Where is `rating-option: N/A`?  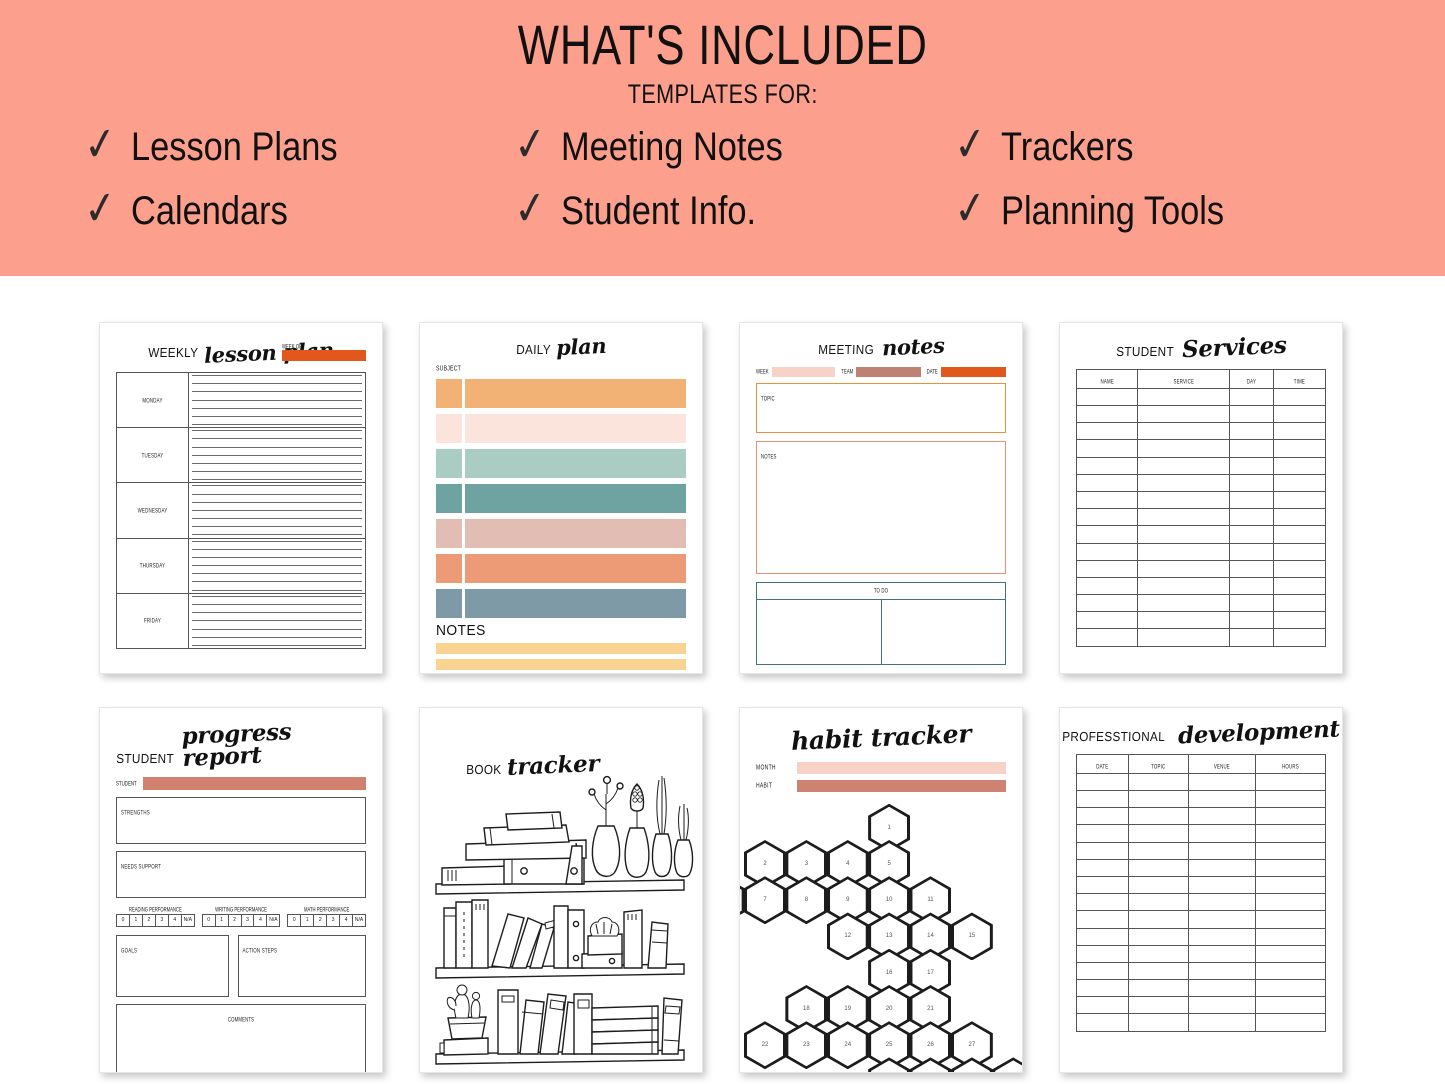
rating-option: N/A is located at coordinates (359, 920).